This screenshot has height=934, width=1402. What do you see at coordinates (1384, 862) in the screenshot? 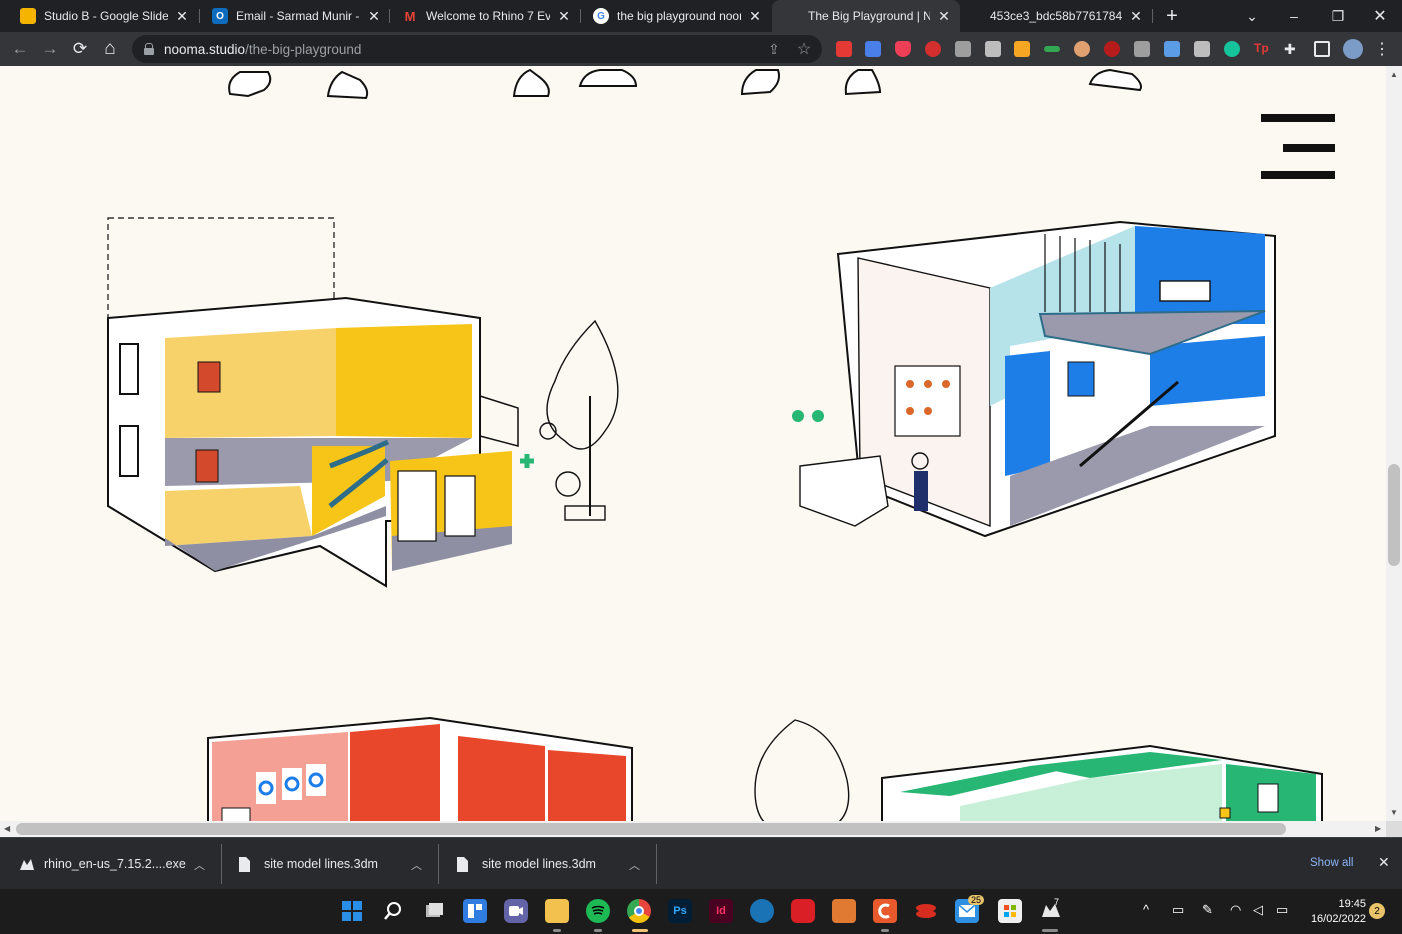
I see `close-downloads-bar-button: ✕` at bounding box center [1384, 862].